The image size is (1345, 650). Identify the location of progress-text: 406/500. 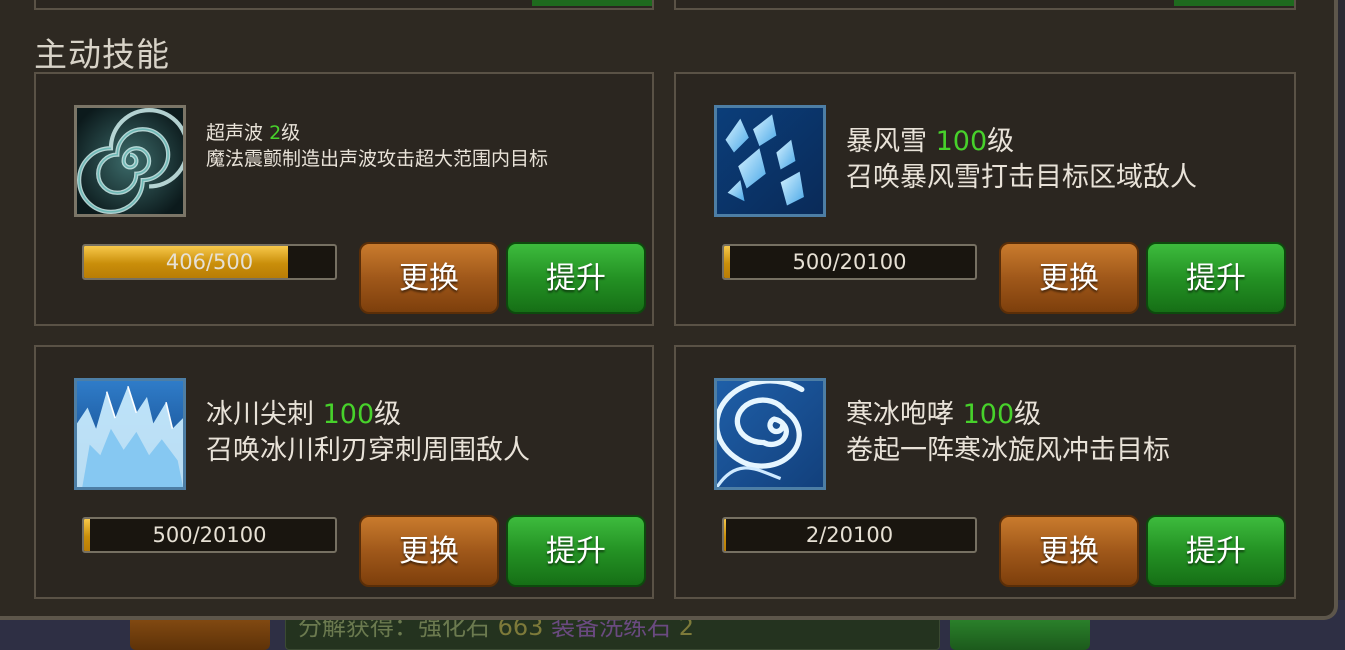
(209, 262).